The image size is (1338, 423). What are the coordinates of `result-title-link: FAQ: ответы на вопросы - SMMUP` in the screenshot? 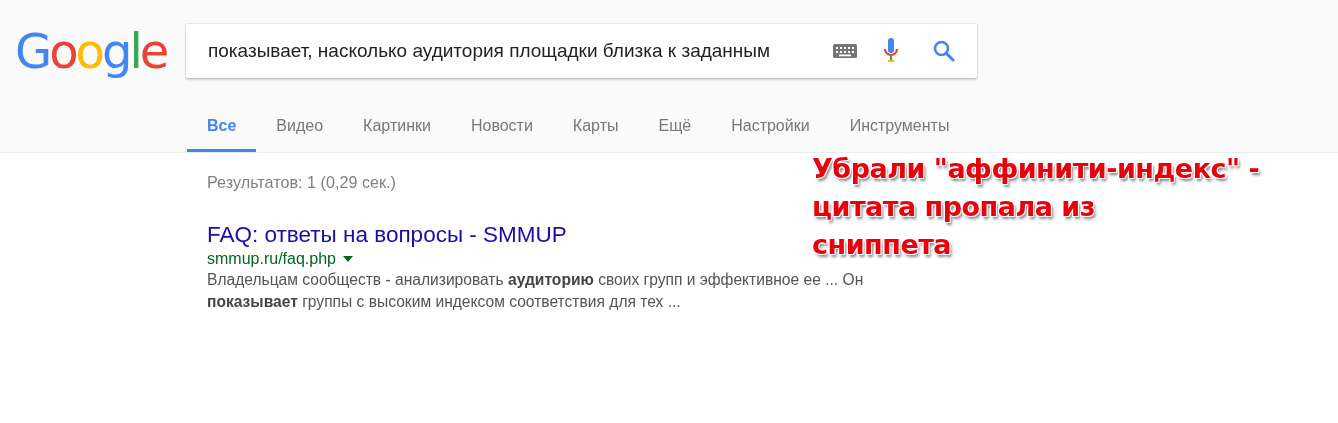 It's located at (387, 235).